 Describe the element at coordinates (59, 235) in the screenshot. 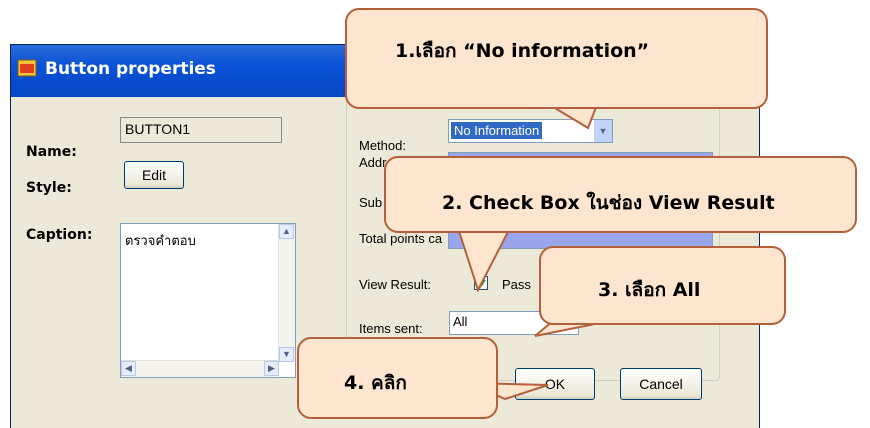

I see `caption-label: Caption:` at that location.